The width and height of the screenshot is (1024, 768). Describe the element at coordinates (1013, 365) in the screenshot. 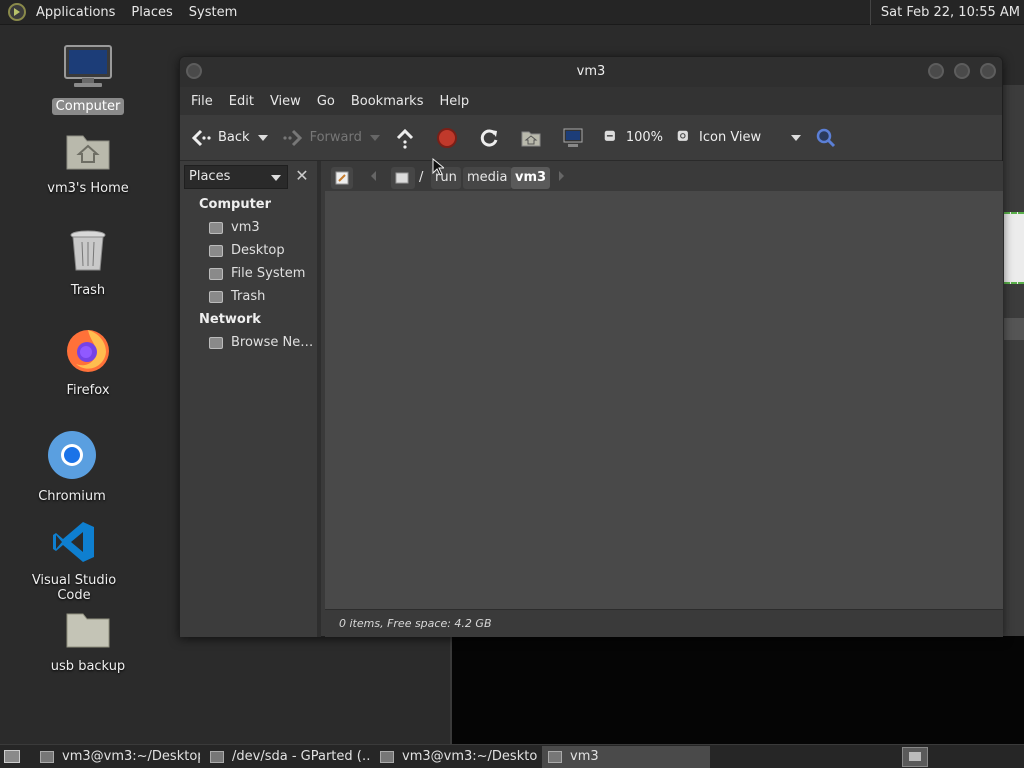

I see `background-window` at that location.